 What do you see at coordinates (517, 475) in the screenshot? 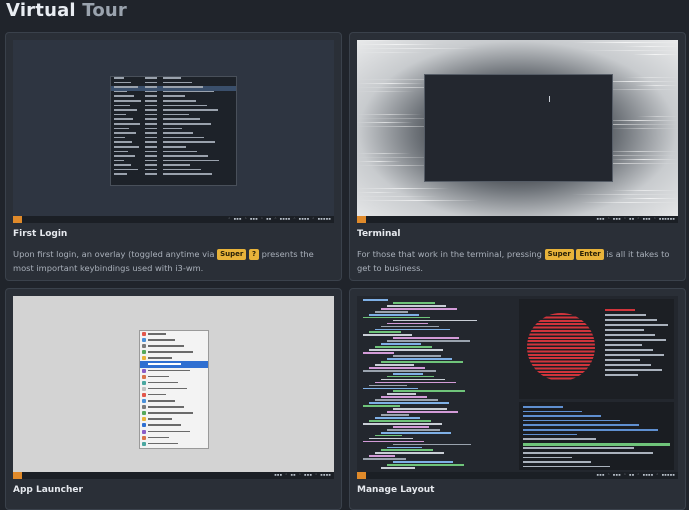
I see `status-bar: ▪▪▪ ◦ ▪▪▪ ◦ ▪▪ ◦ ▪▪▪▪ ◦ ▪▪▪▪▪` at bounding box center [517, 475].